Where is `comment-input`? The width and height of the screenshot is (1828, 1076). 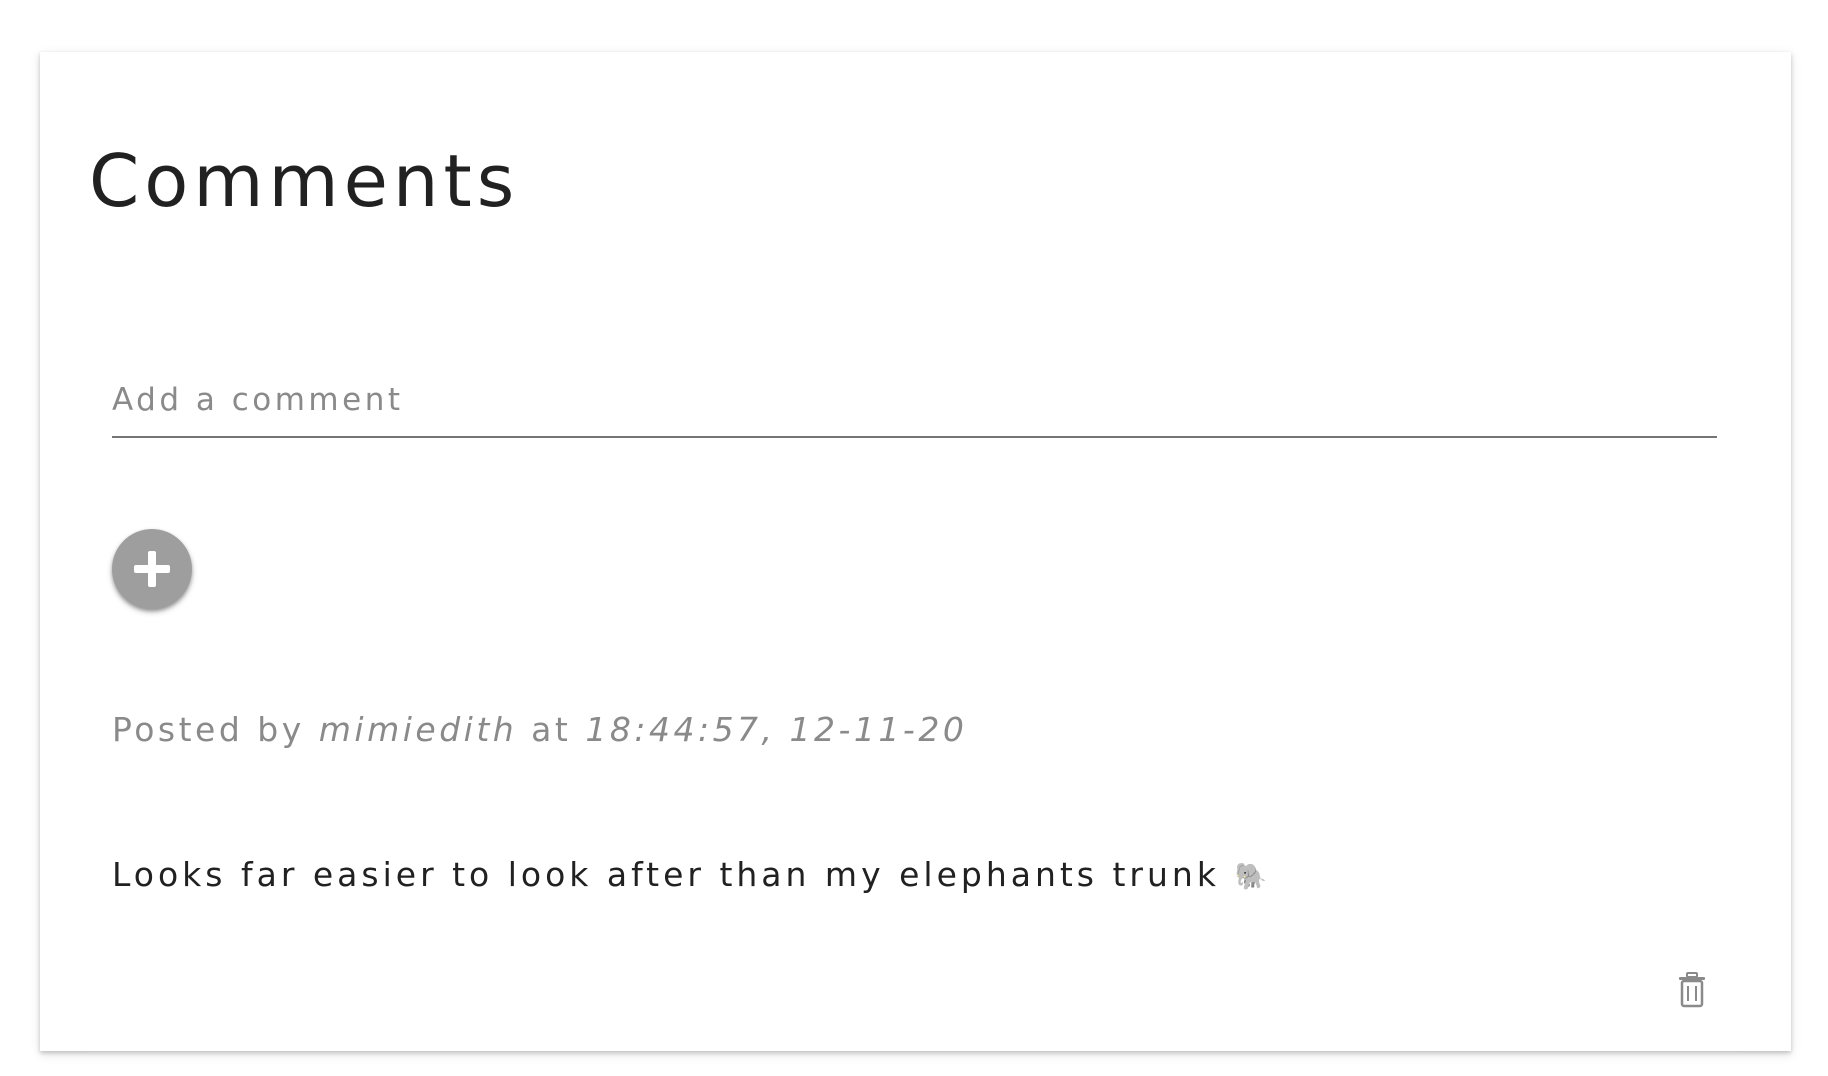
comment-input is located at coordinates (914, 410).